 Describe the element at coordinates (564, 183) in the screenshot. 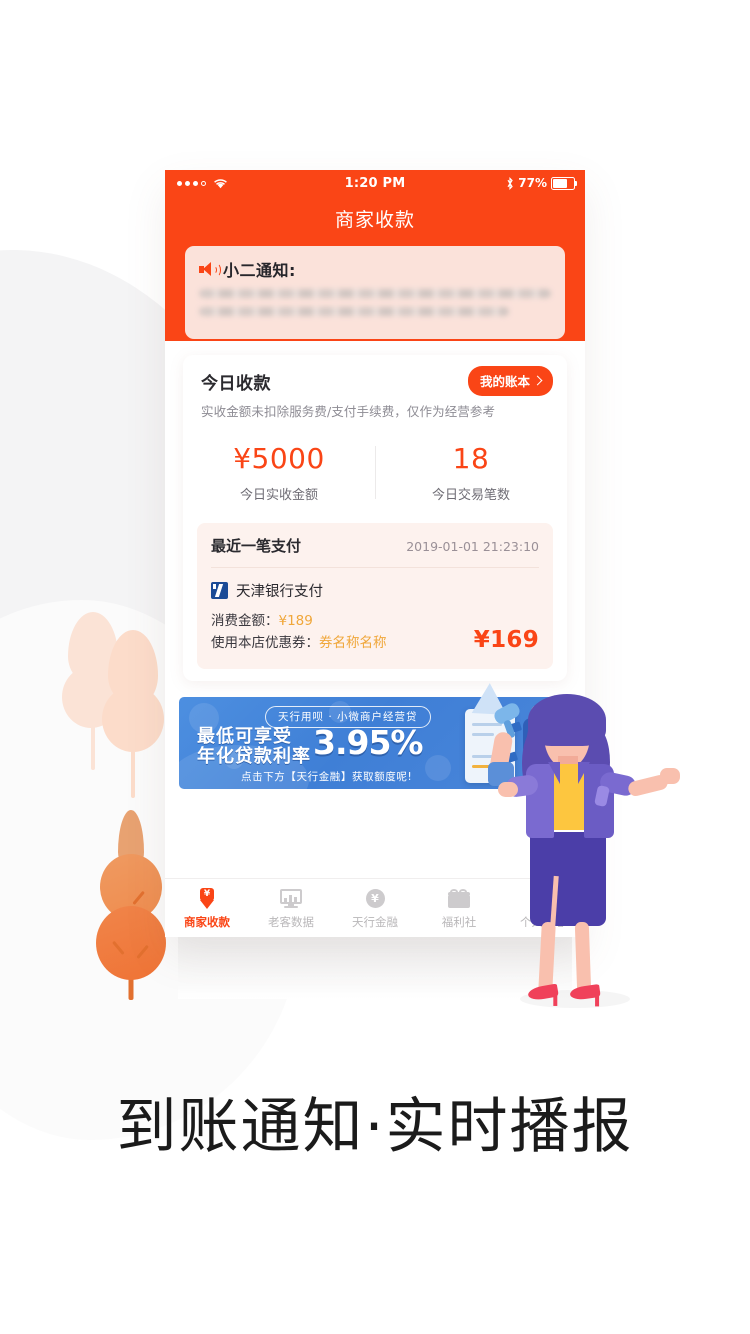

I see `battery-icon` at that location.